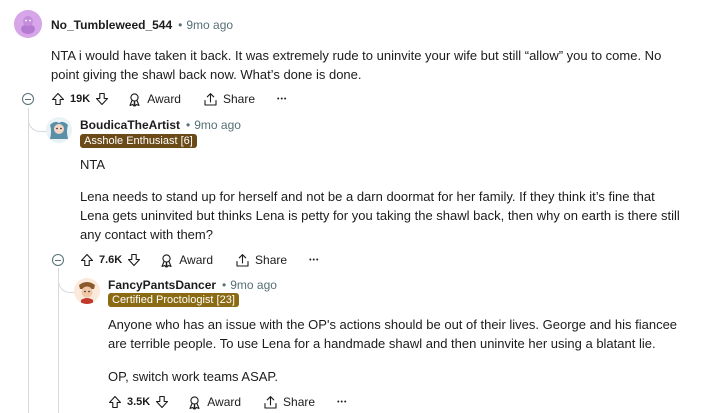  Describe the element at coordinates (111, 25) in the screenshot. I see `comment-author: No_Tumbleweed_544` at that location.